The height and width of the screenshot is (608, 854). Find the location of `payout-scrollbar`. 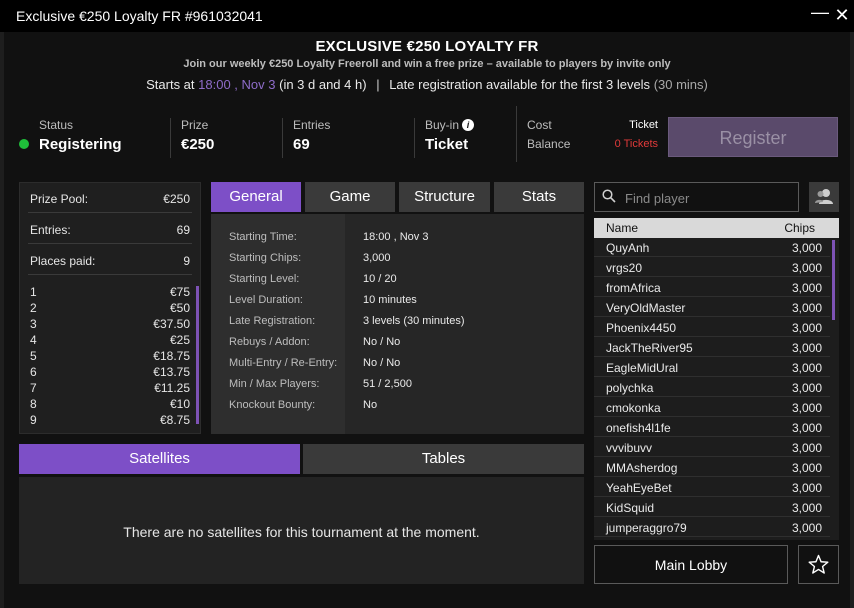

payout-scrollbar is located at coordinates (197, 355).